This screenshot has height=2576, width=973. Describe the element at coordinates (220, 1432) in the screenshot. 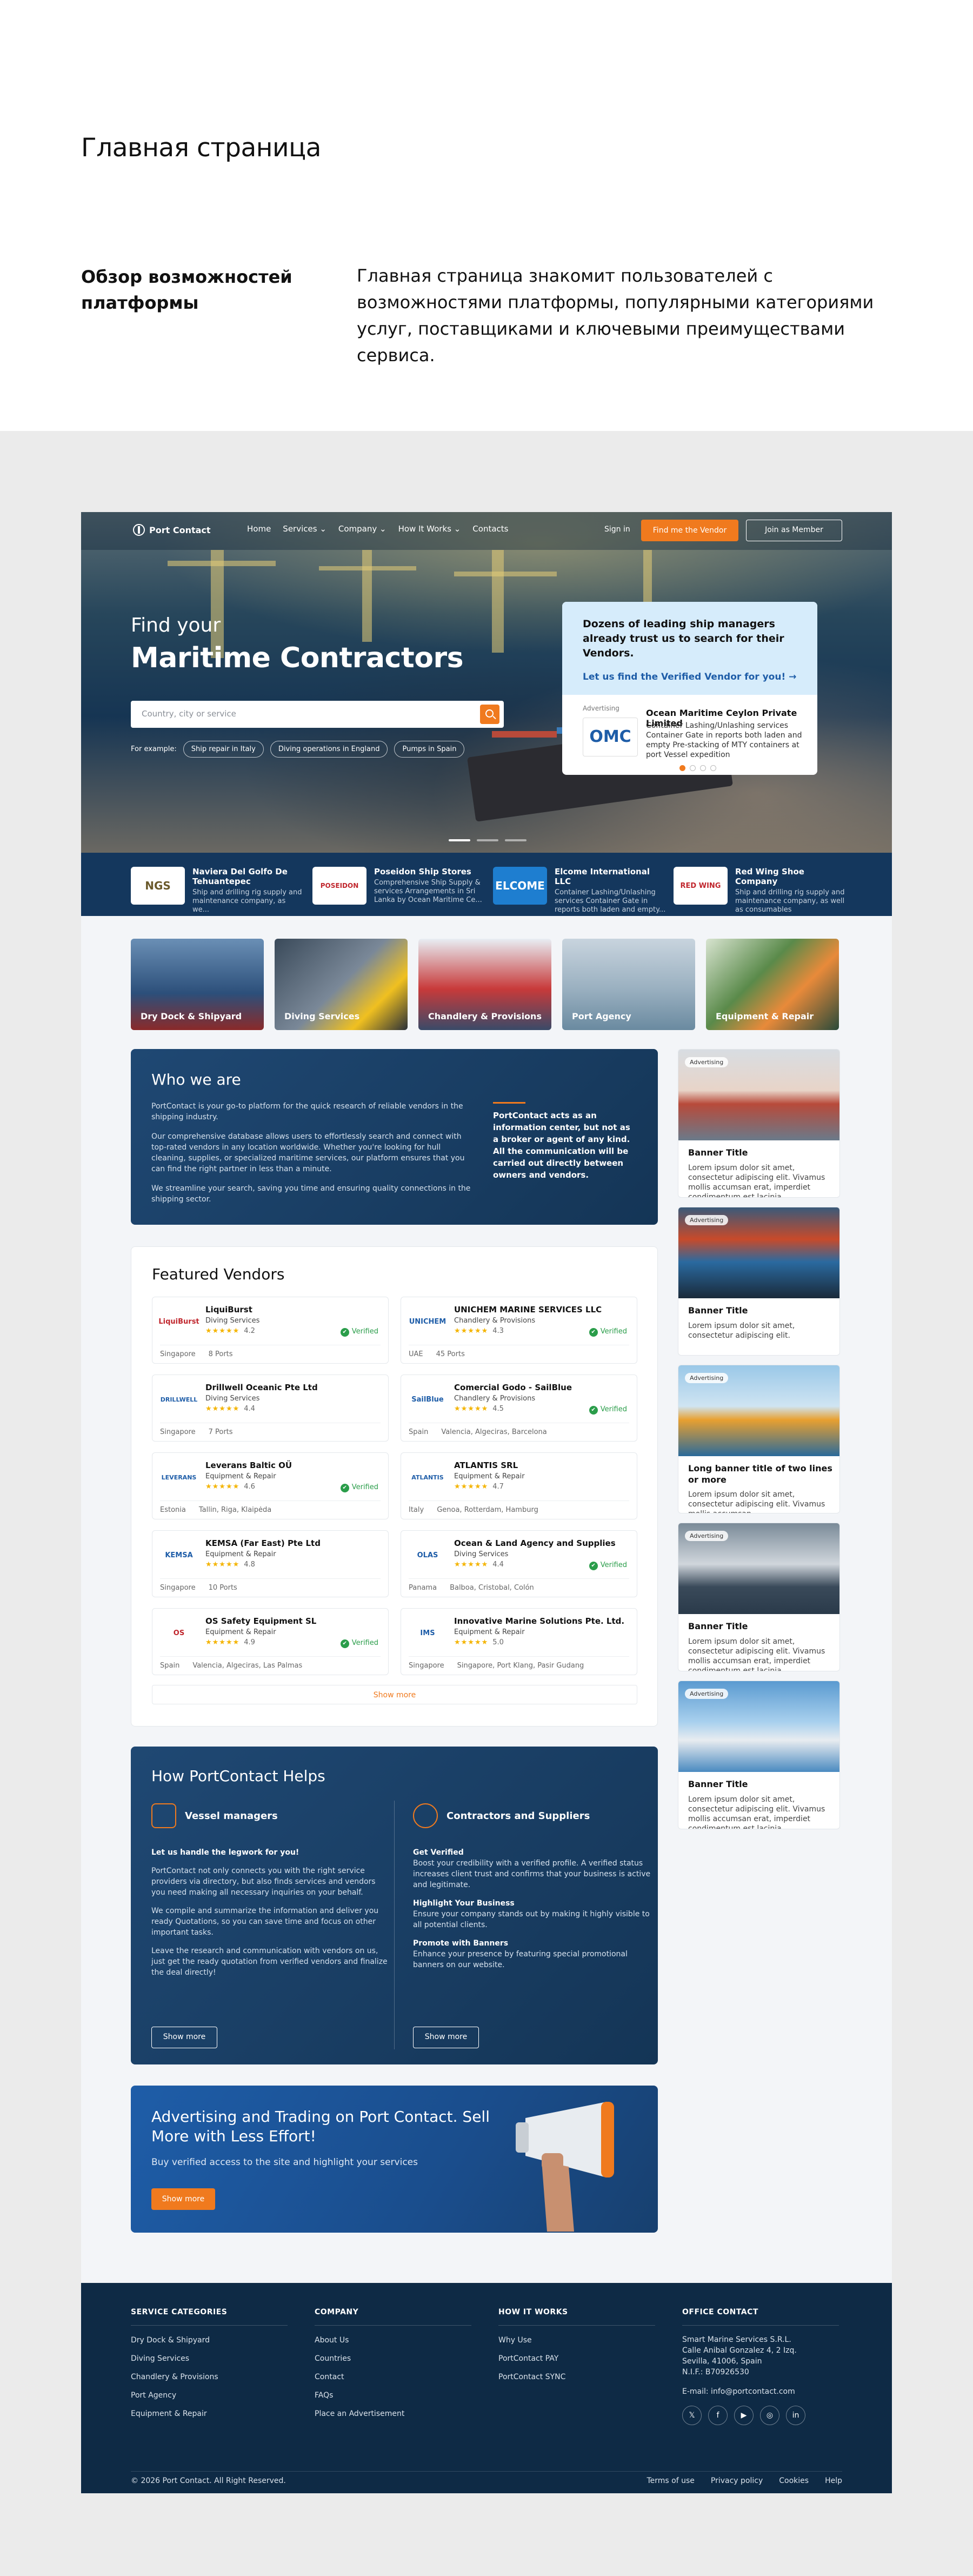

I see `ports-text: 7 Ports` at that location.